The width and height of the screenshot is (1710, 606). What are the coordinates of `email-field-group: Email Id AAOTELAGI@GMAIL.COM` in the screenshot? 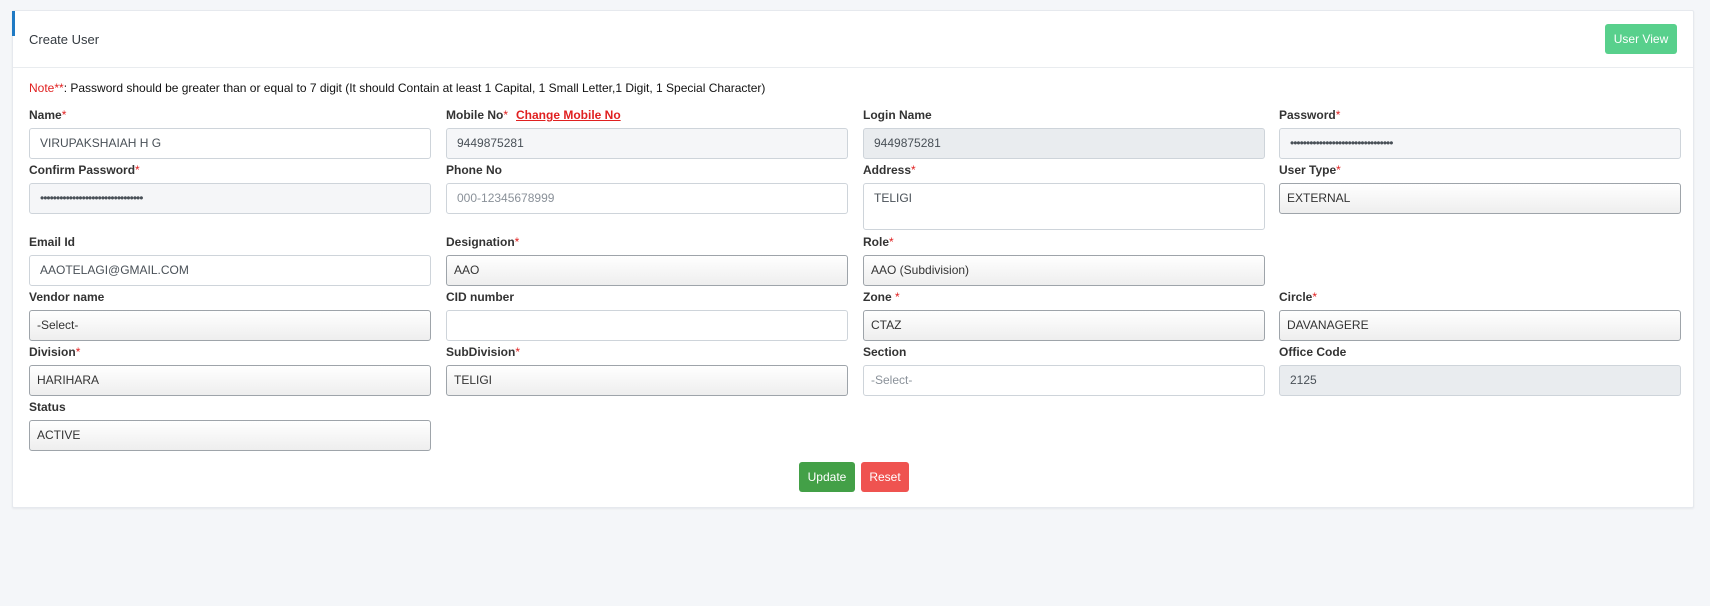 It's located at (230, 260).